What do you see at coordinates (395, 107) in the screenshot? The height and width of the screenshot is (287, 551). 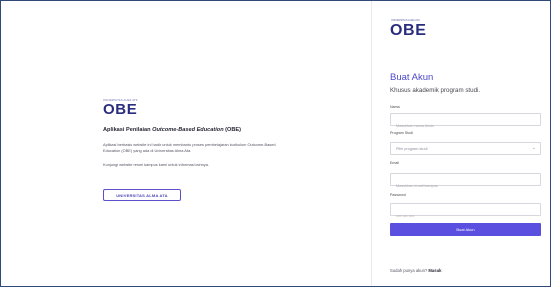 I see `name-label: Nama` at bounding box center [395, 107].